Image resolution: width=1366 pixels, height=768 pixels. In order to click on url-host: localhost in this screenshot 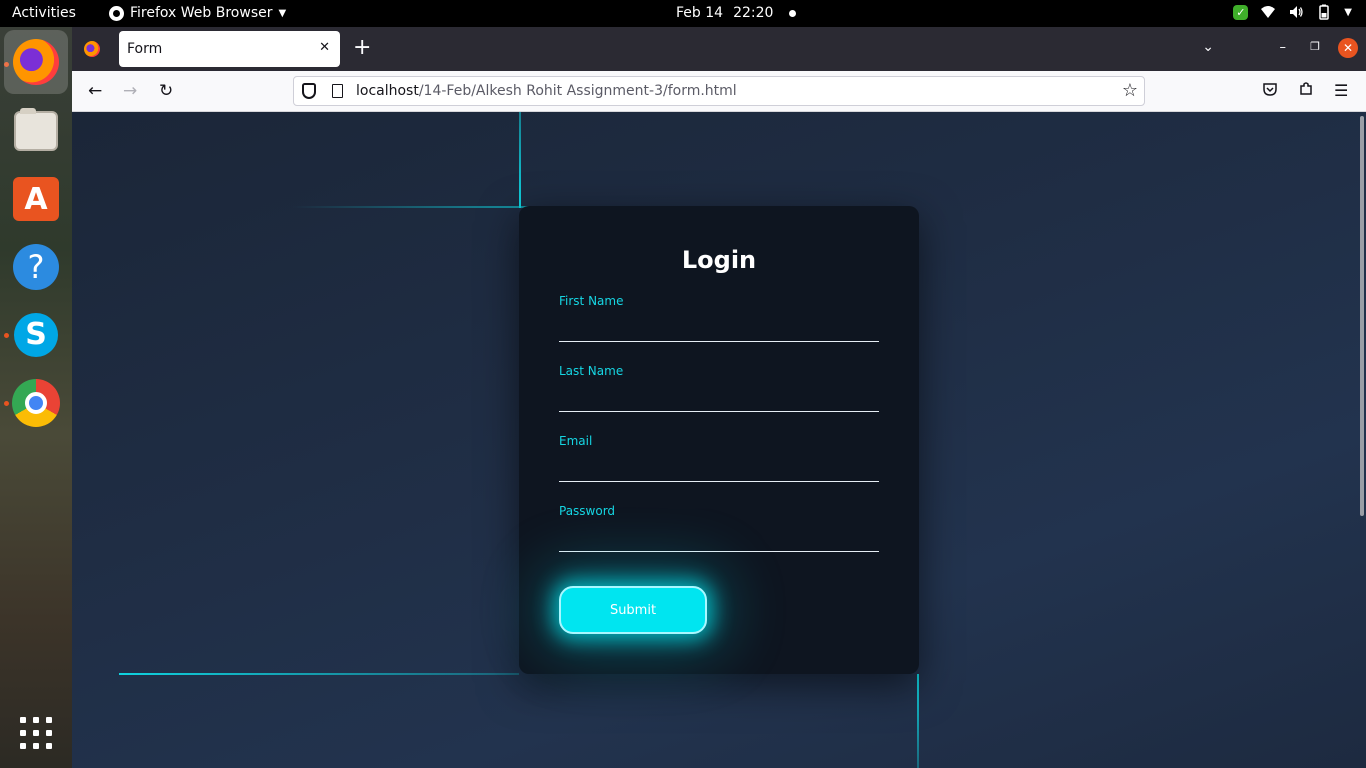, I will do `click(387, 91)`.